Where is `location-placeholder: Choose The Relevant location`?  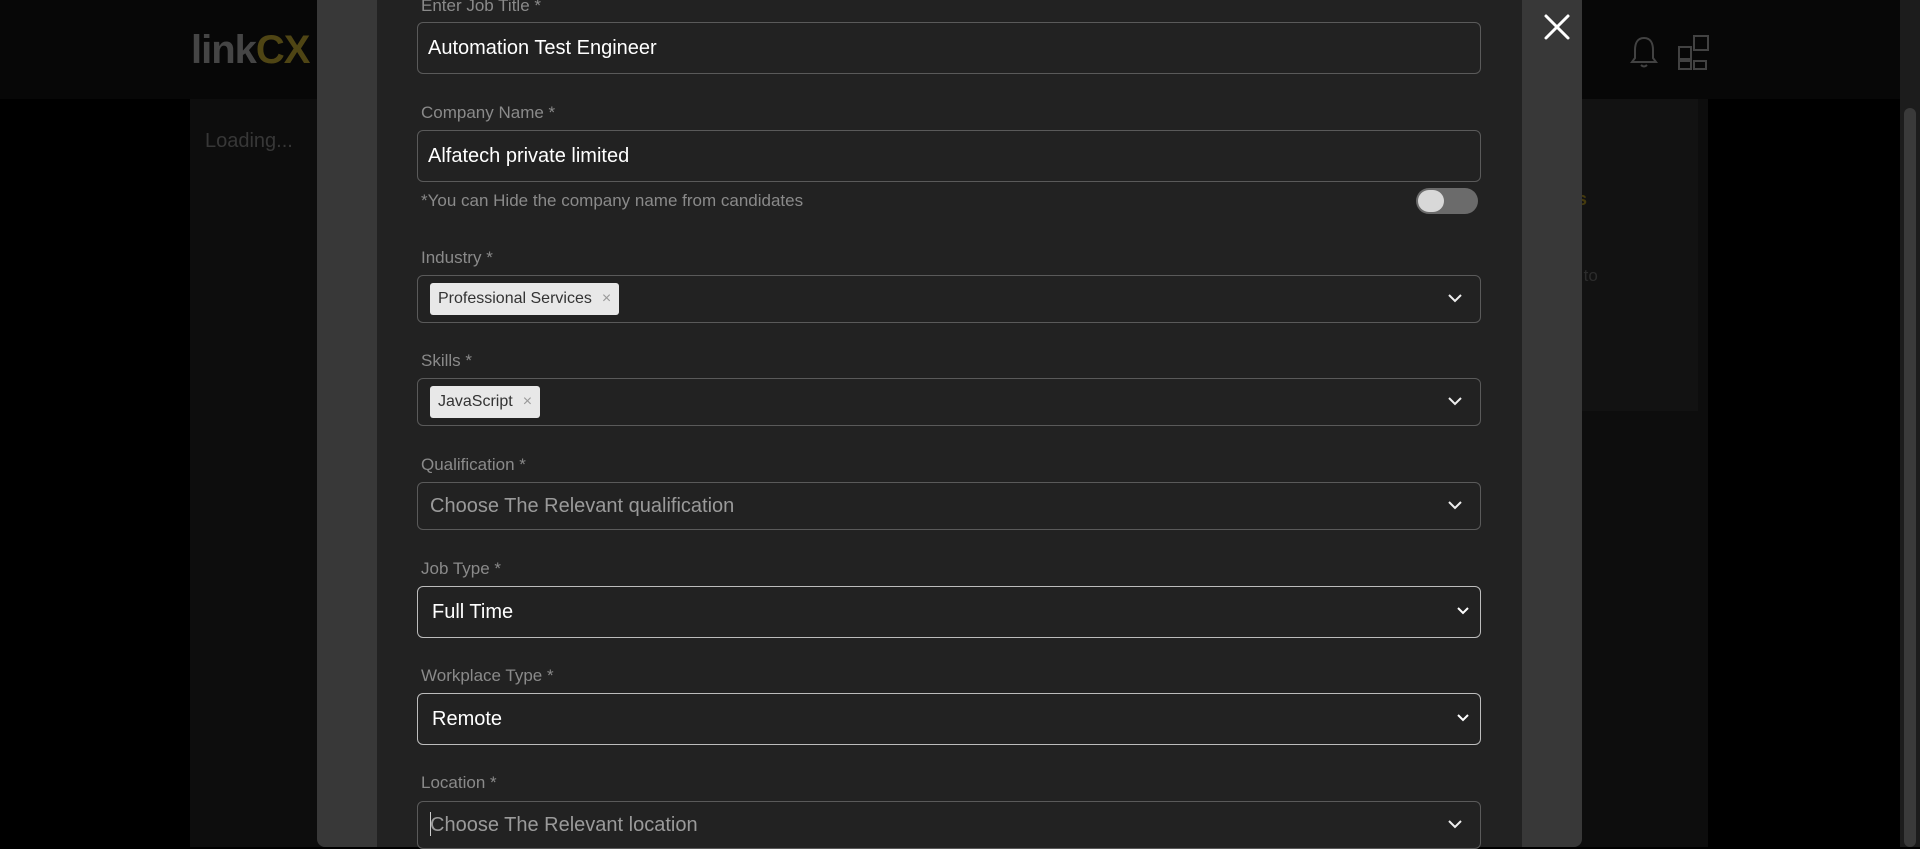 location-placeholder: Choose The Relevant location is located at coordinates (564, 825).